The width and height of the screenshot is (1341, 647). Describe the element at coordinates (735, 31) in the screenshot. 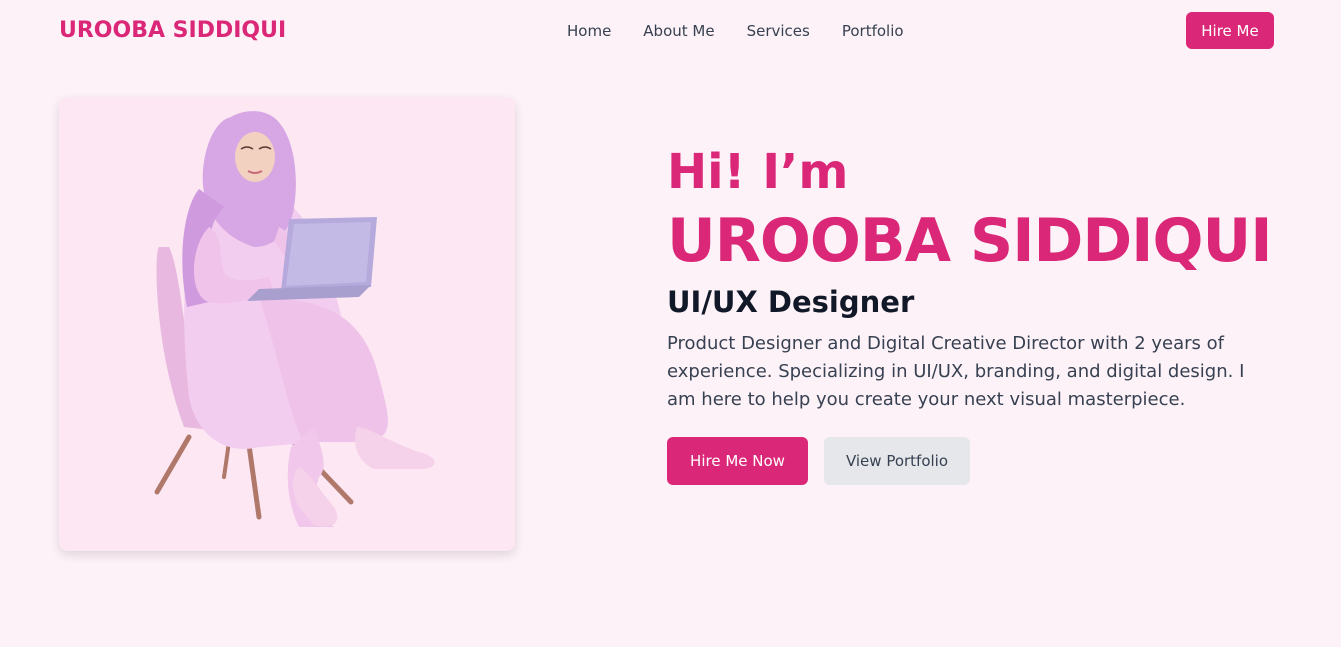

I see `nav-links: Home About Me Services Portfolio` at that location.